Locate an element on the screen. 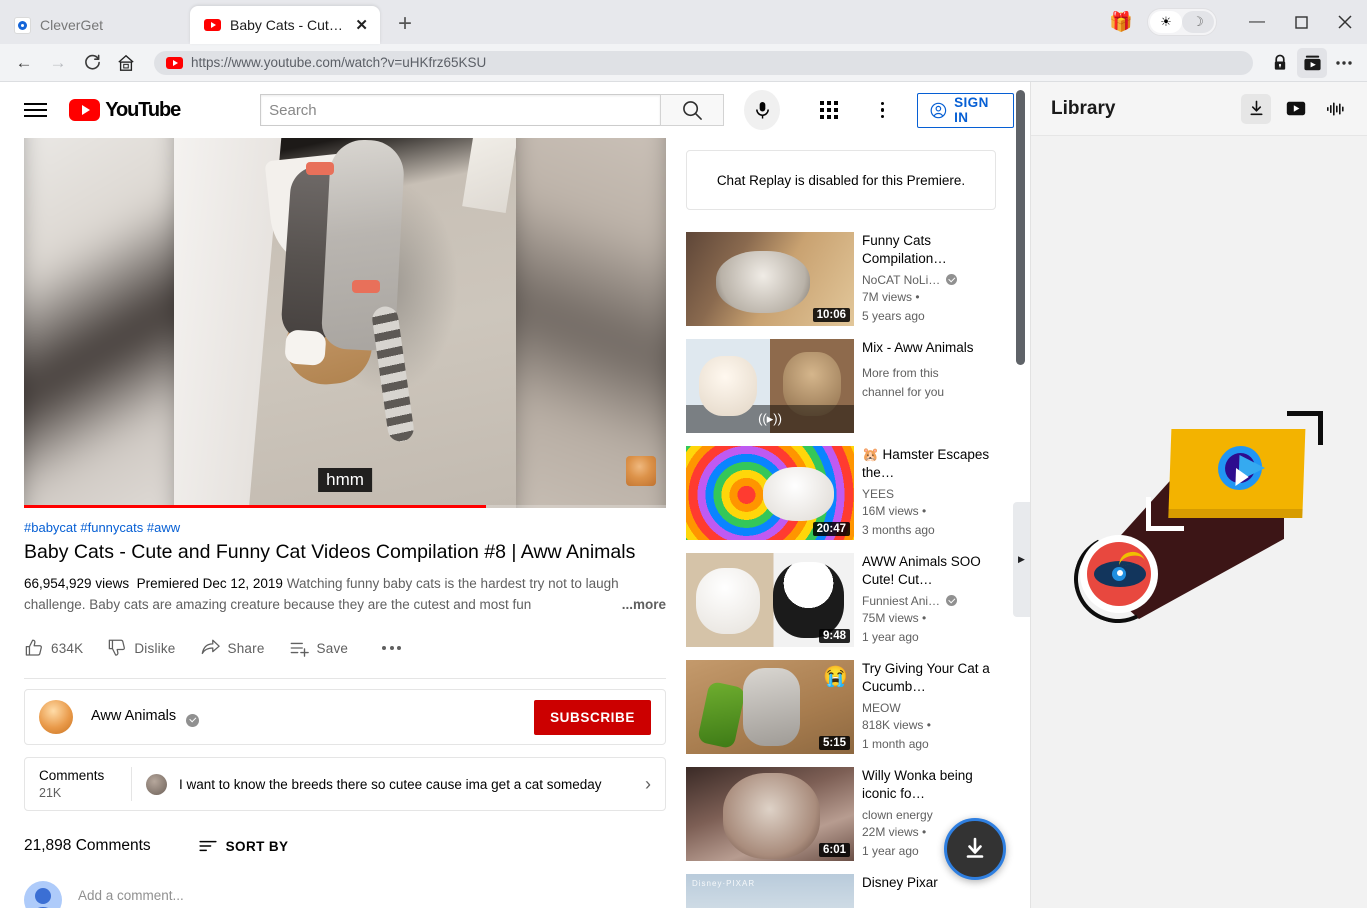  recommendation-channel-row: MEOW is located at coordinates (929, 708).